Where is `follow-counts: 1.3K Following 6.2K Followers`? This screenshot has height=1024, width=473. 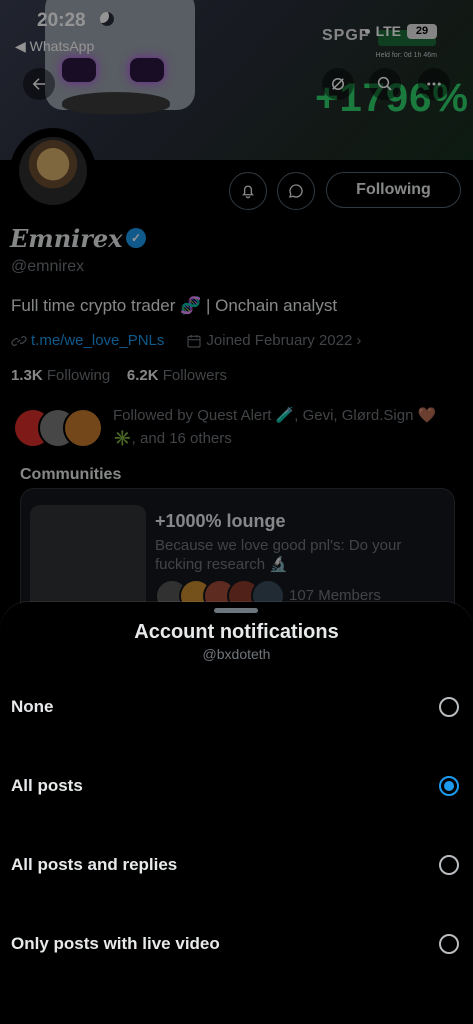 follow-counts: 1.3K Following 6.2K Followers is located at coordinates (119, 375).